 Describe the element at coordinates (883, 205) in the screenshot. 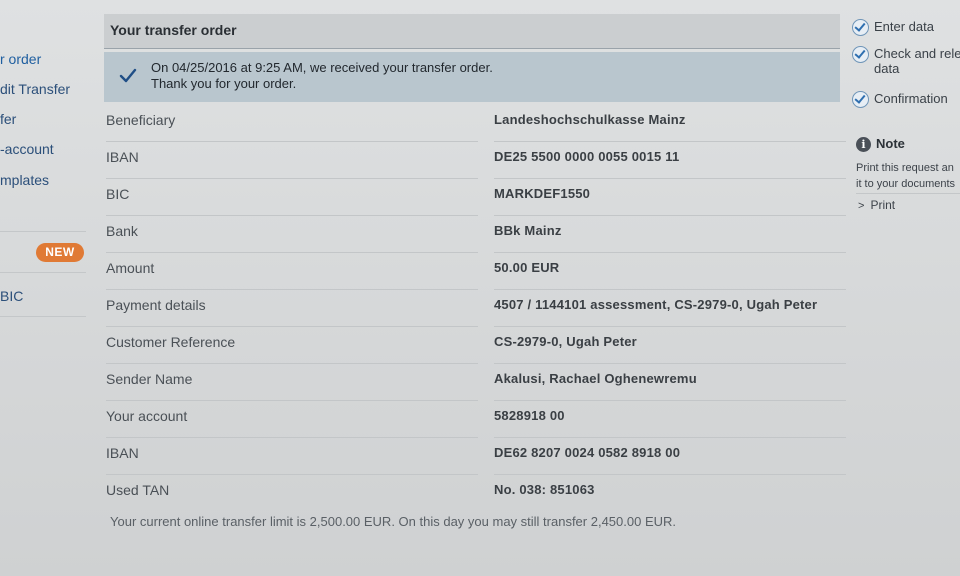

I see `print-label: Print` at that location.